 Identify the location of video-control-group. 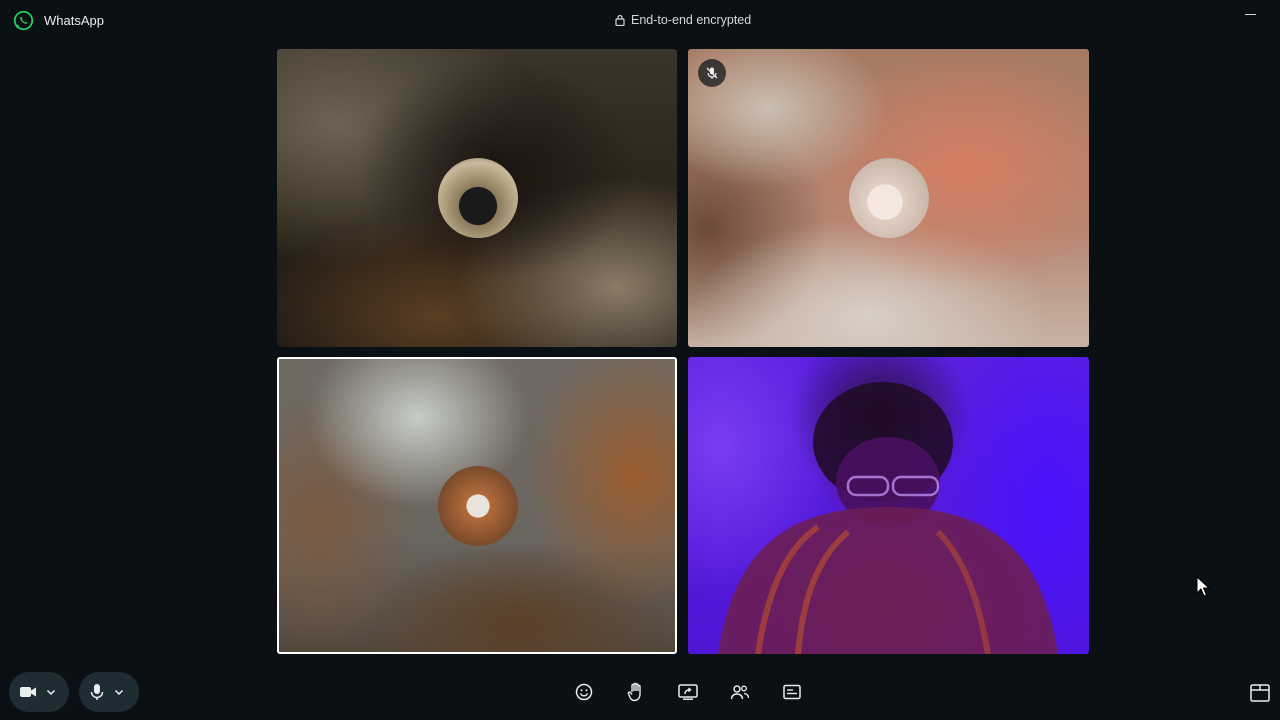
(39, 692).